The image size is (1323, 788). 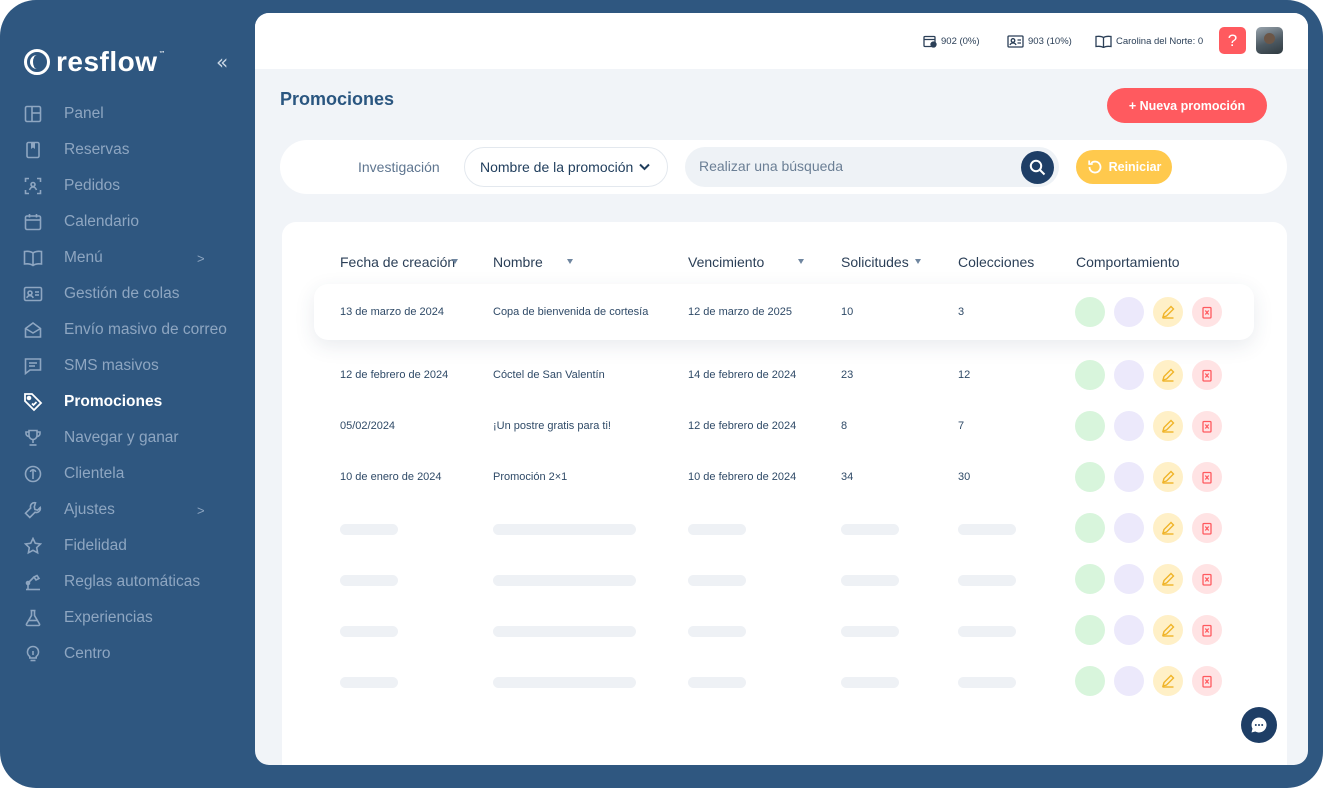 What do you see at coordinates (132, 222) in the screenshot?
I see `sidebar-item-calendario: Calendario` at bounding box center [132, 222].